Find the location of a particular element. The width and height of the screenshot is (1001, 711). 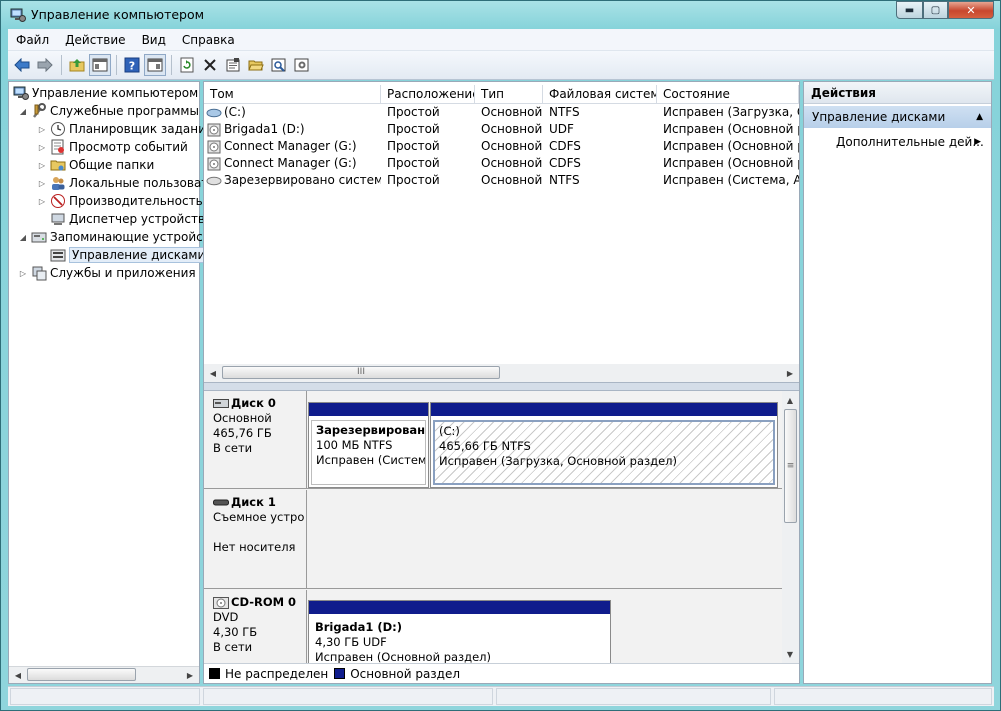

column-header-type: Тип is located at coordinates (509, 94).